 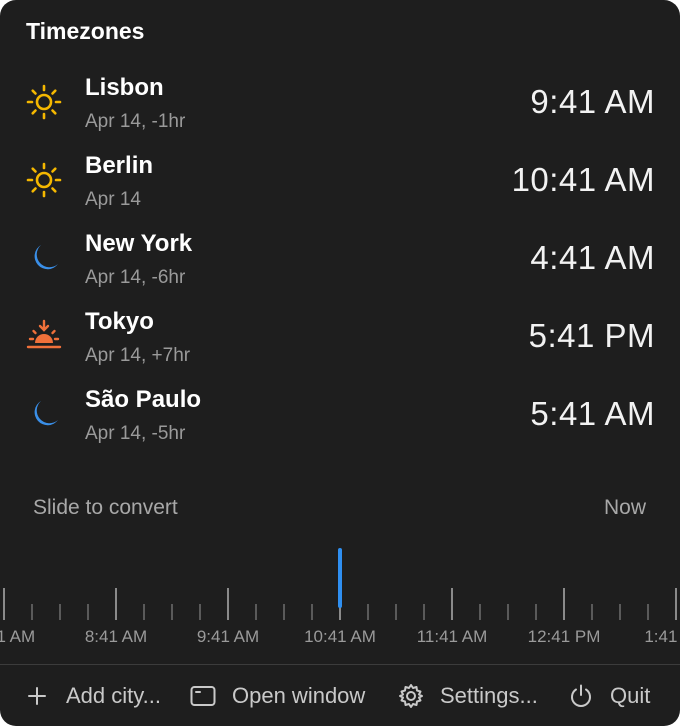 What do you see at coordinates (119, 165) in the screenshot?
I see `city-name: Berlin` at bounding box center [119, 165].